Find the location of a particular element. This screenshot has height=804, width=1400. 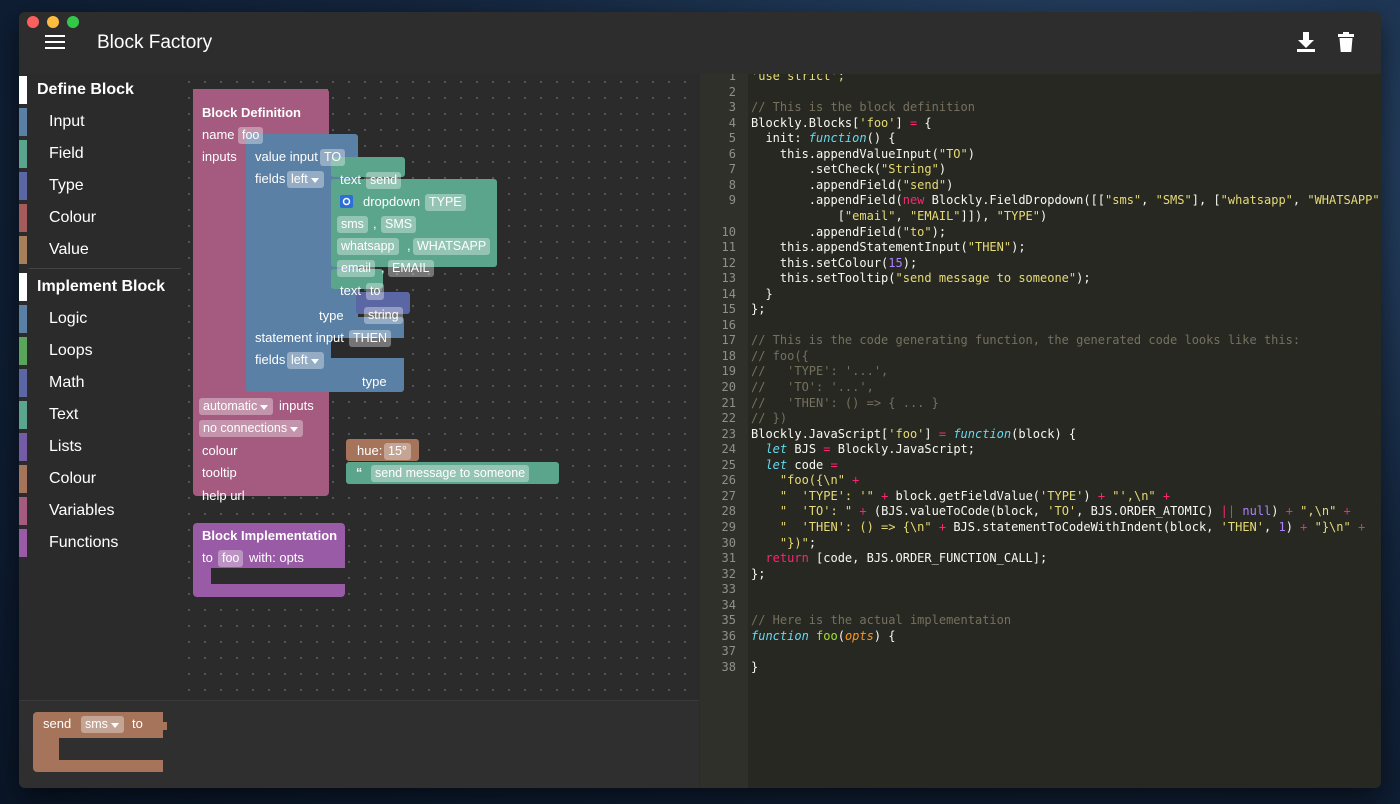

code-token: [ is located at coordinates (798, 215).